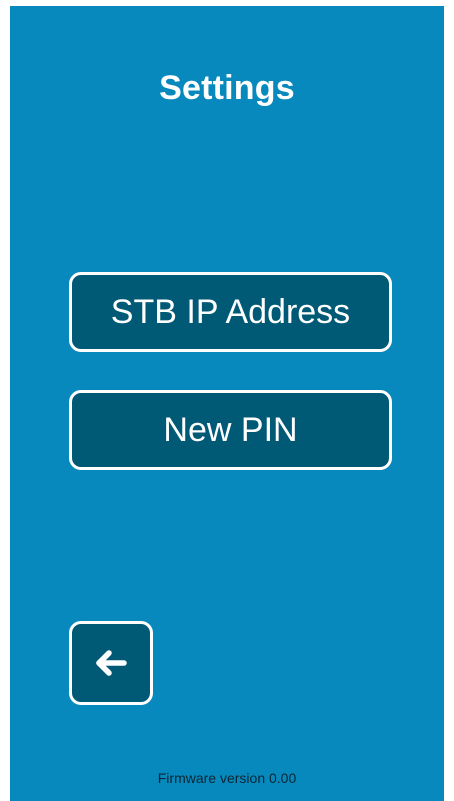 The height and width of the screenshot is (801, 454). Describe the element at coordinates (227, 778) in the screenshot. I see `firmware-version-text: Firmware version 0.00` at that location.